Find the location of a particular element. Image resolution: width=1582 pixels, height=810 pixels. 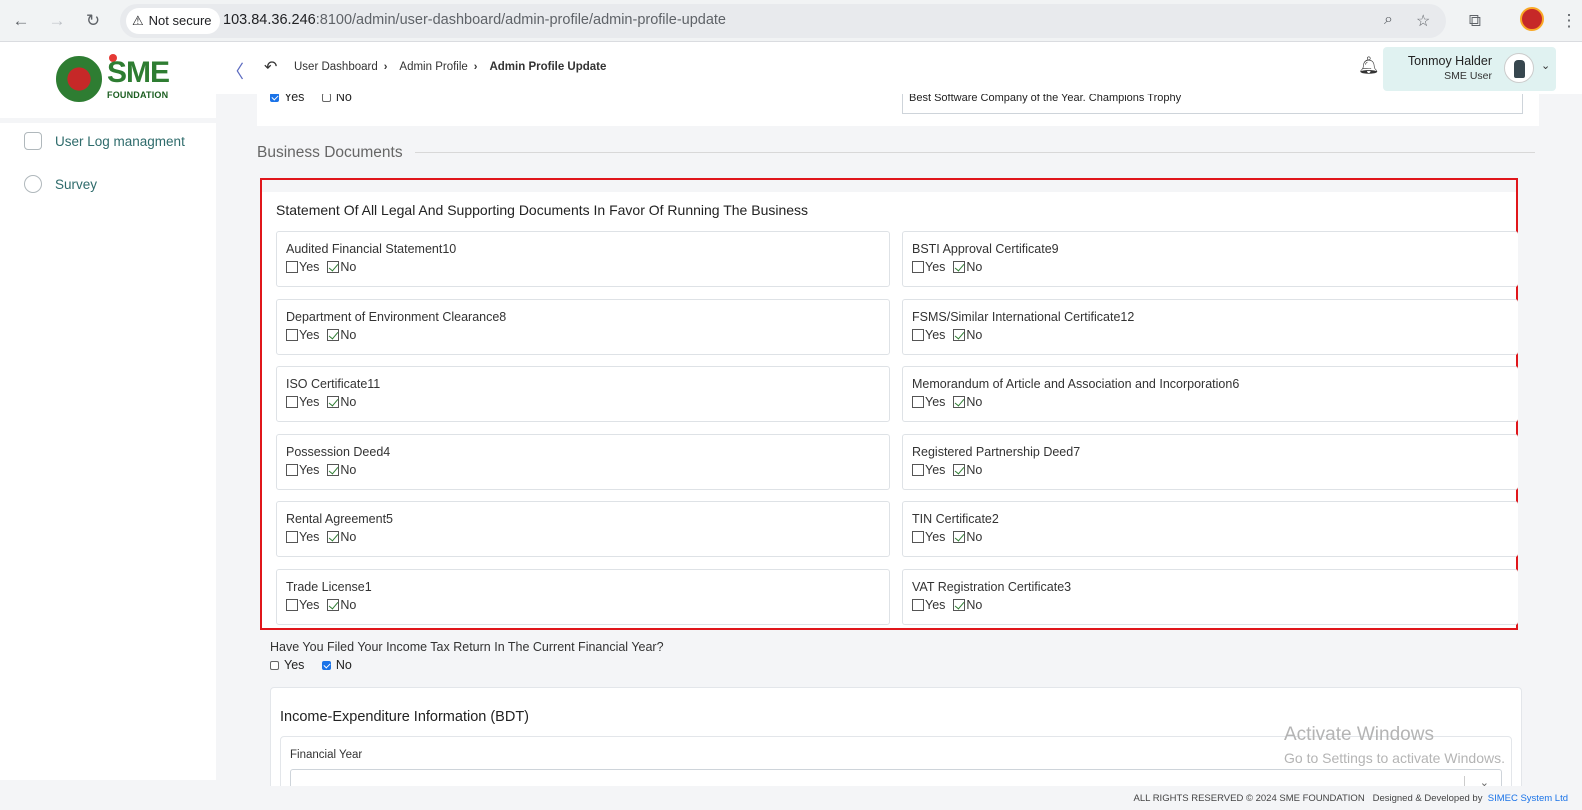

document-label: BSTI Approval Certificate9 is located at coordinates (985, 249).